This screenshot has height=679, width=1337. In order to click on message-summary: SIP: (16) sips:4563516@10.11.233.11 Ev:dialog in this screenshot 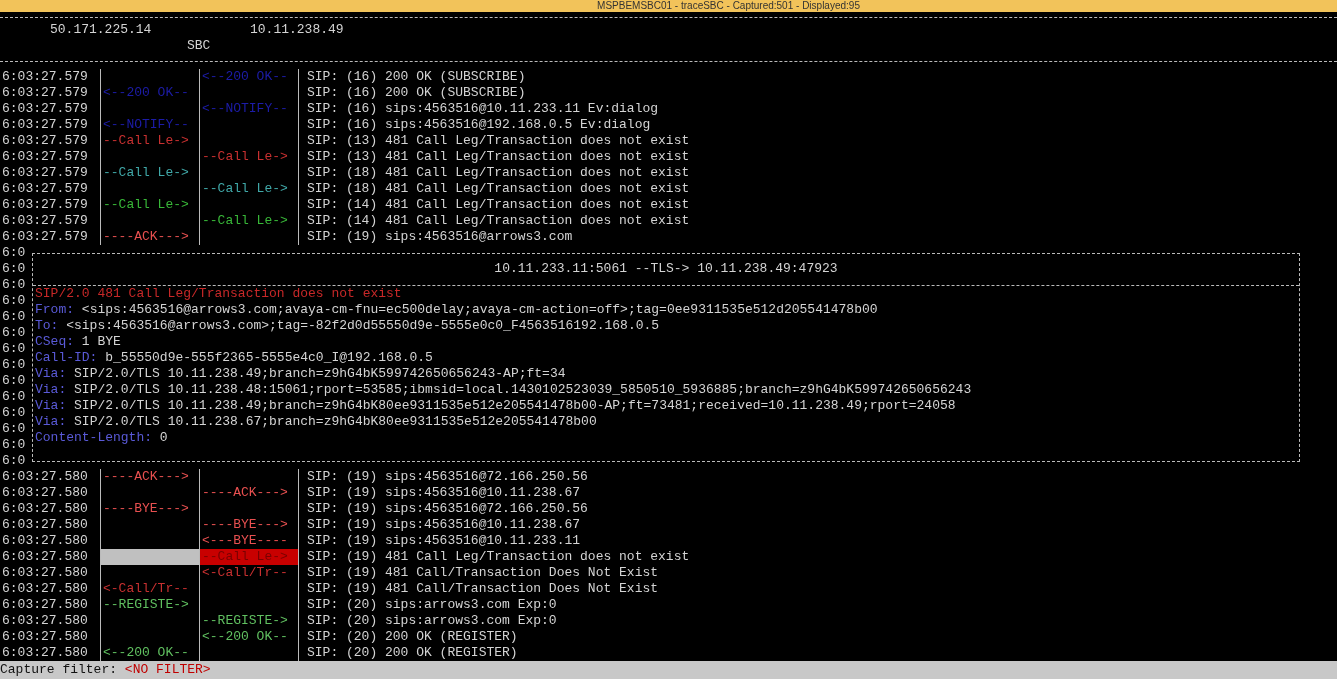, I will do `click(478, 109)`.